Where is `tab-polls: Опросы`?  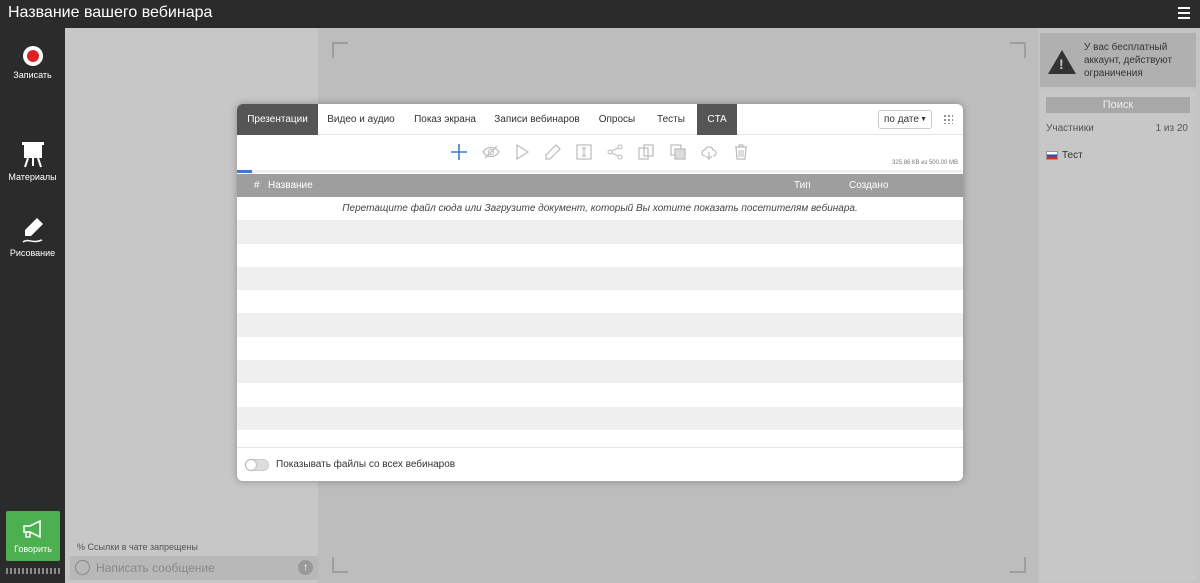
tab-polls: Опросы is located at coordinates (617, 119).